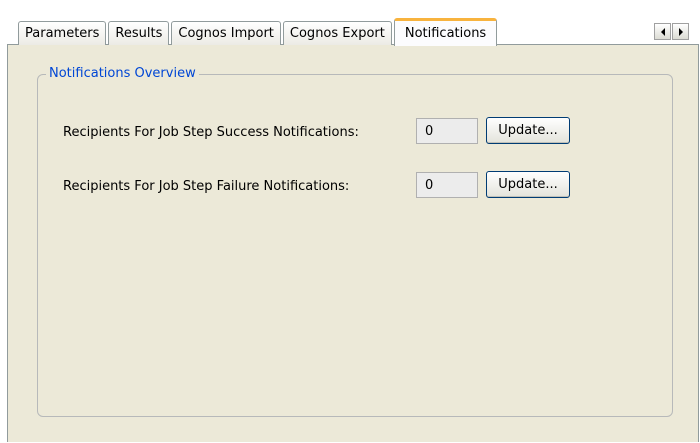 The height and width of the screenshot is (443, 700). I want to click on chevron-right-icon, so click(680, 31).